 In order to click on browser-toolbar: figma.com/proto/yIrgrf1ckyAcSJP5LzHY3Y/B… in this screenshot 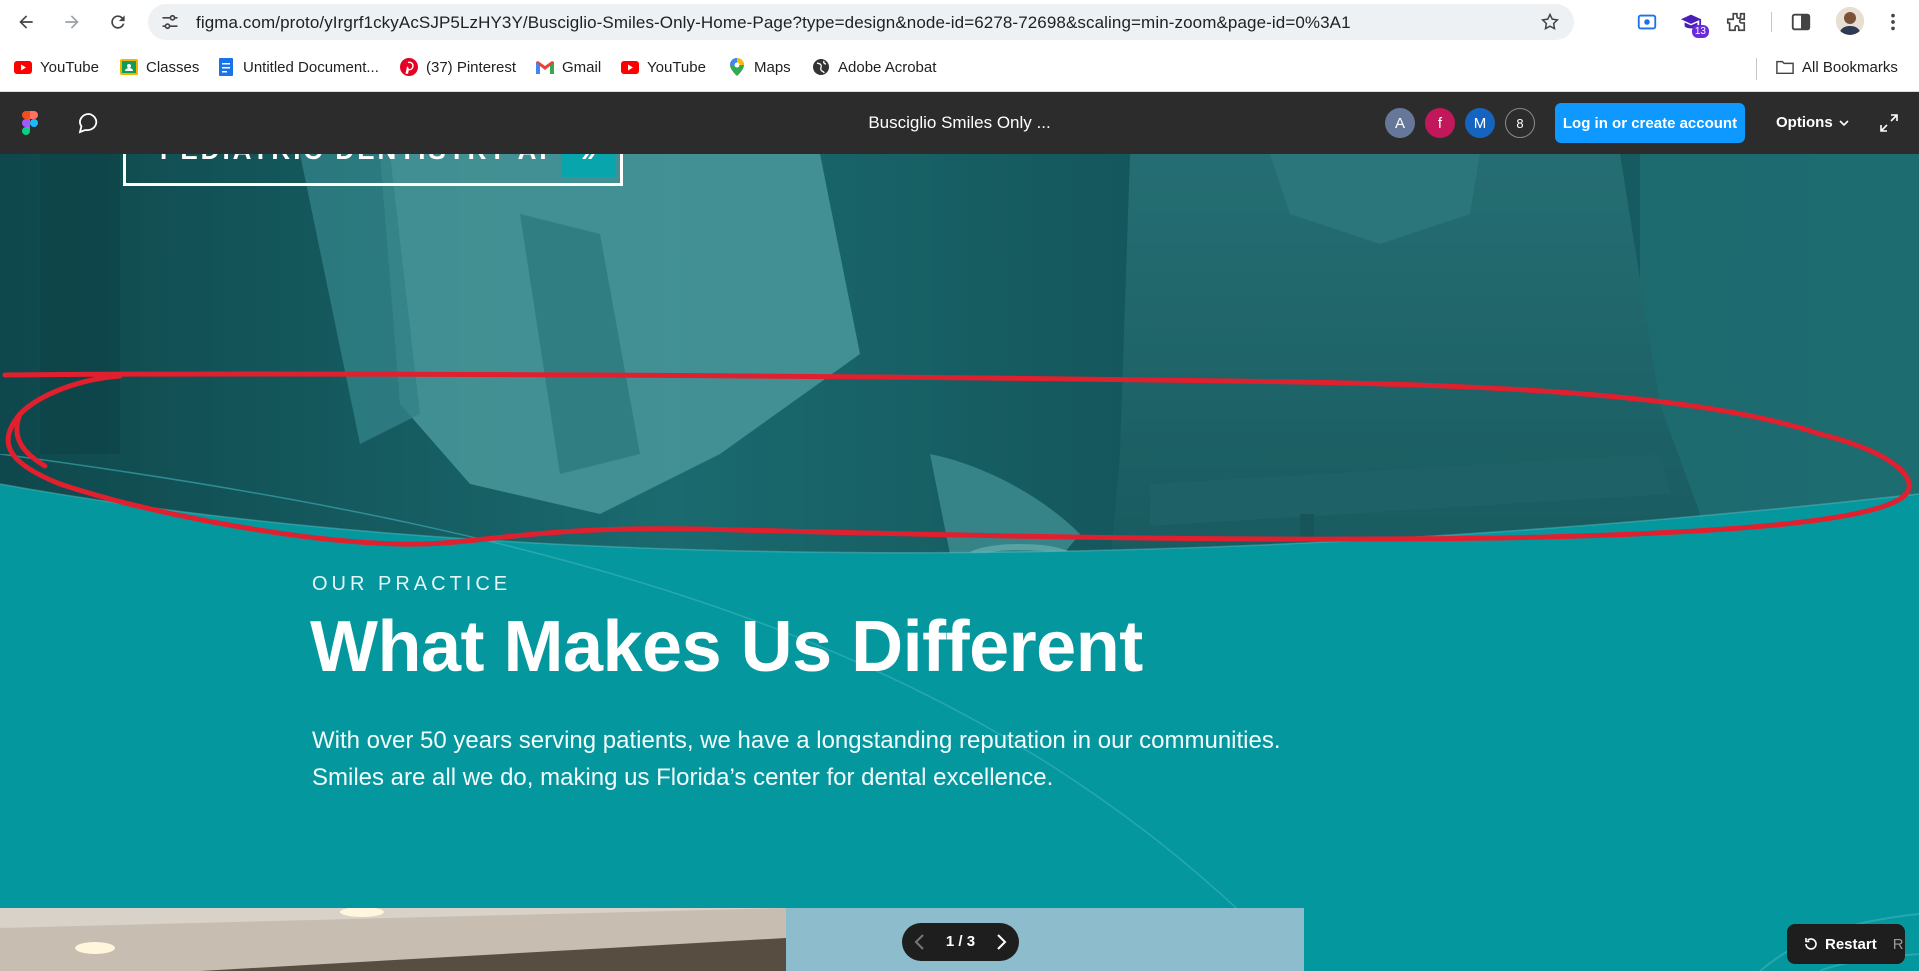, I will do `click(959, 22)`.